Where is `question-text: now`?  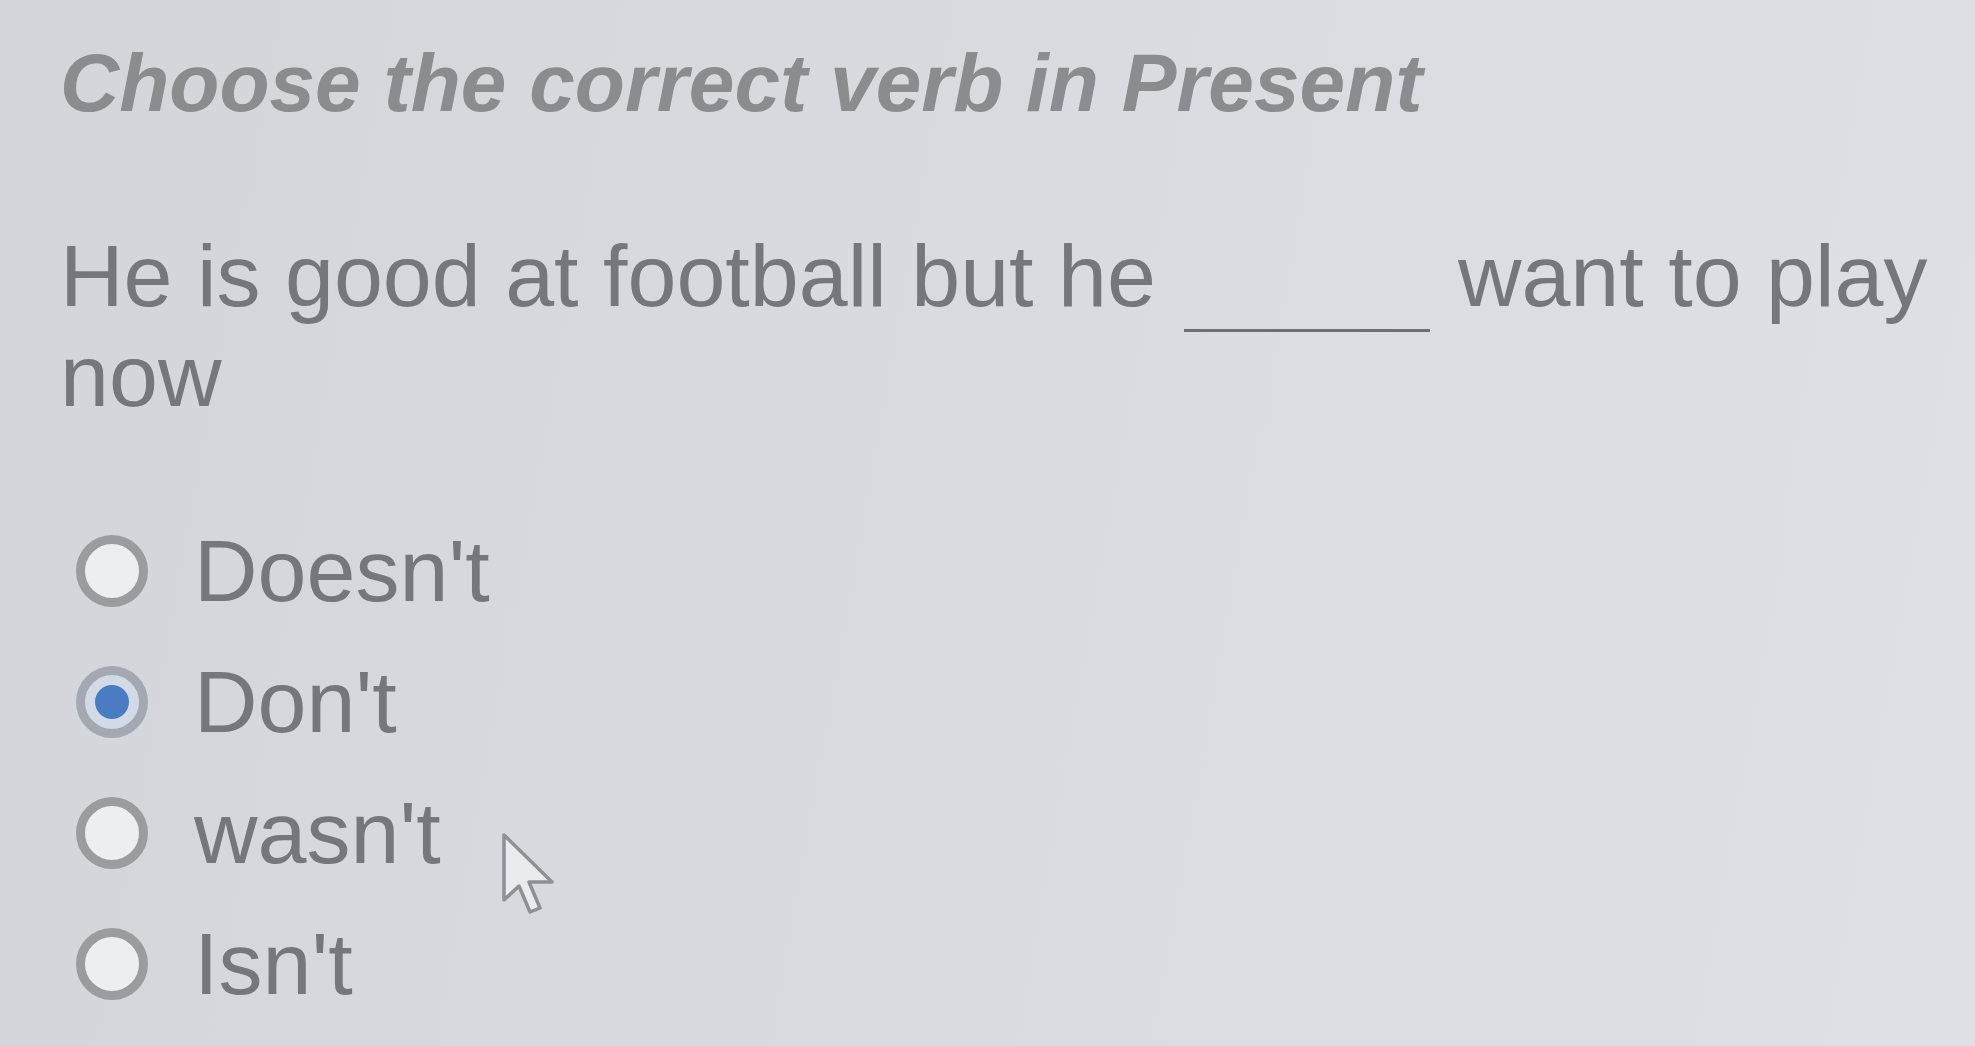
question-text: now is located at coordinates (141, 376).